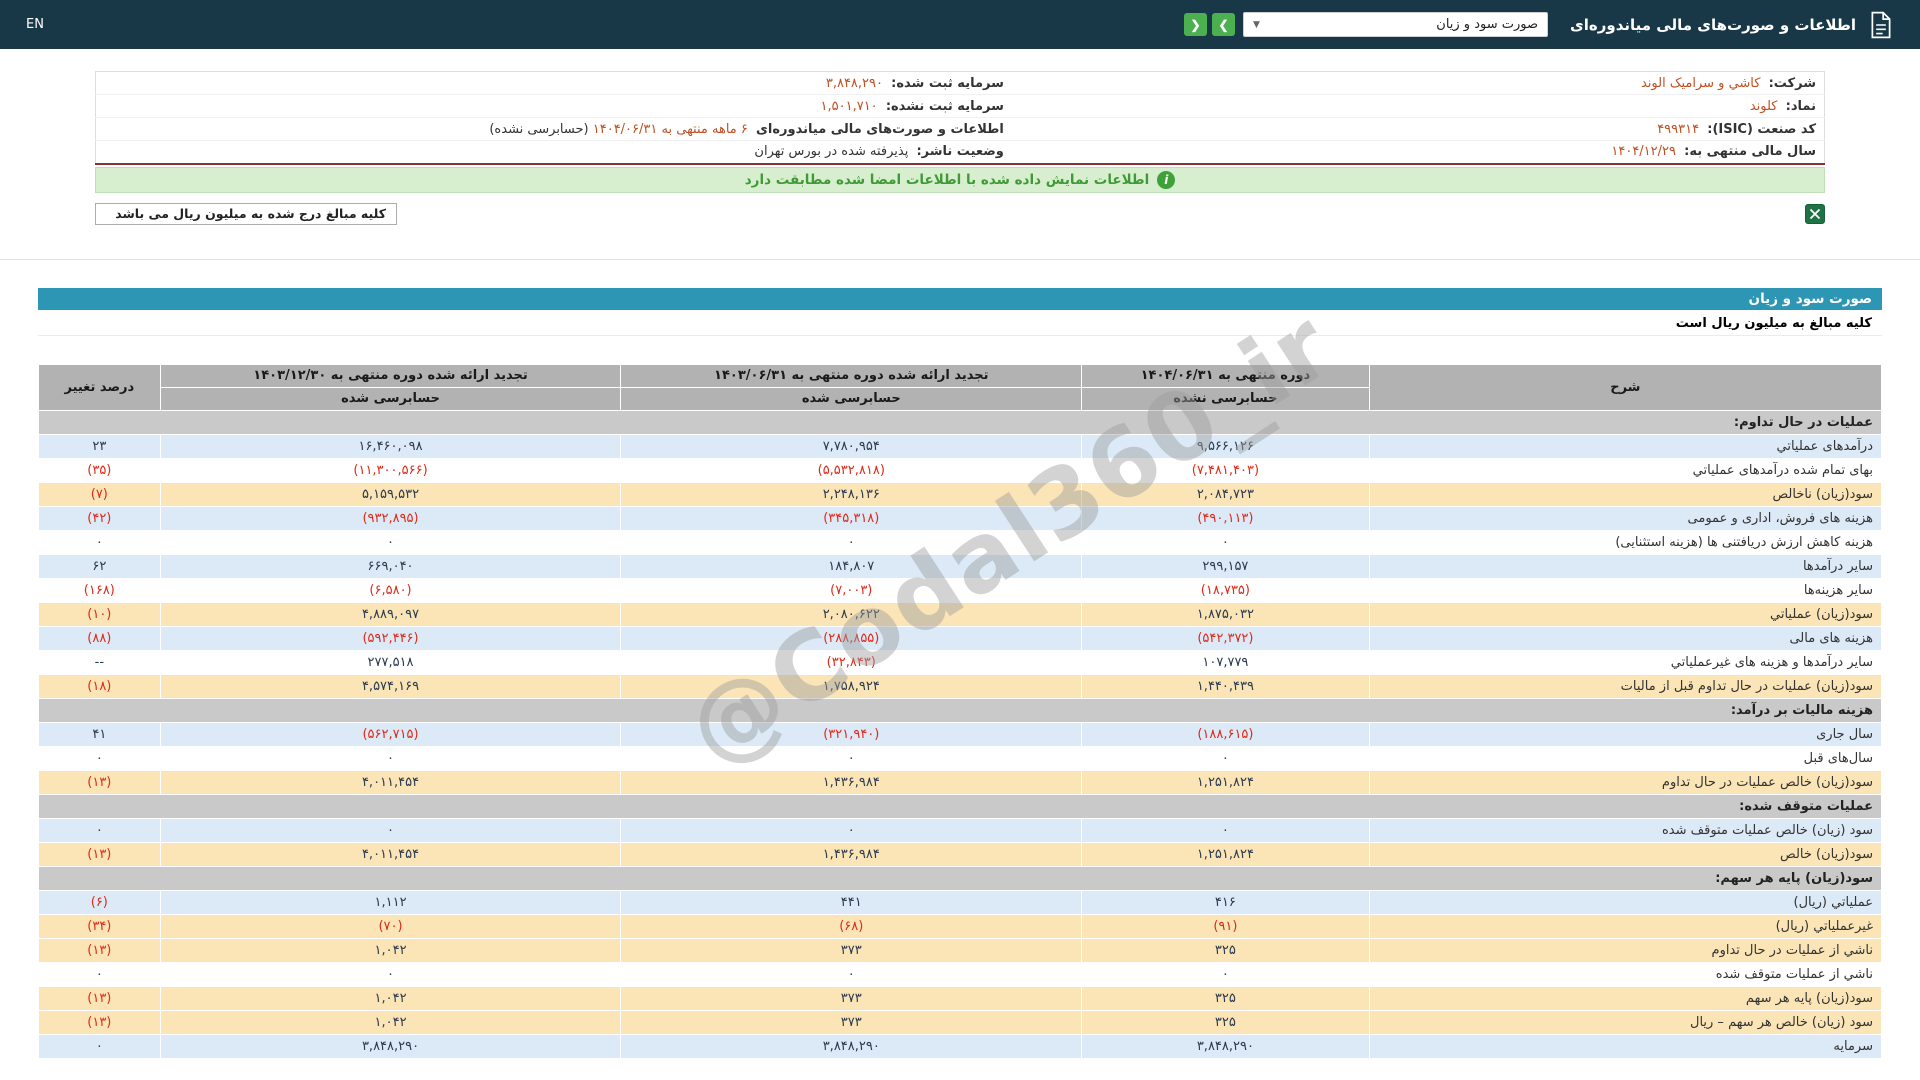  What do you see at coordinates (1763, 106) in the screenshot?
I see `symbol-value: کلوند` at bounding box center [1763, 106].